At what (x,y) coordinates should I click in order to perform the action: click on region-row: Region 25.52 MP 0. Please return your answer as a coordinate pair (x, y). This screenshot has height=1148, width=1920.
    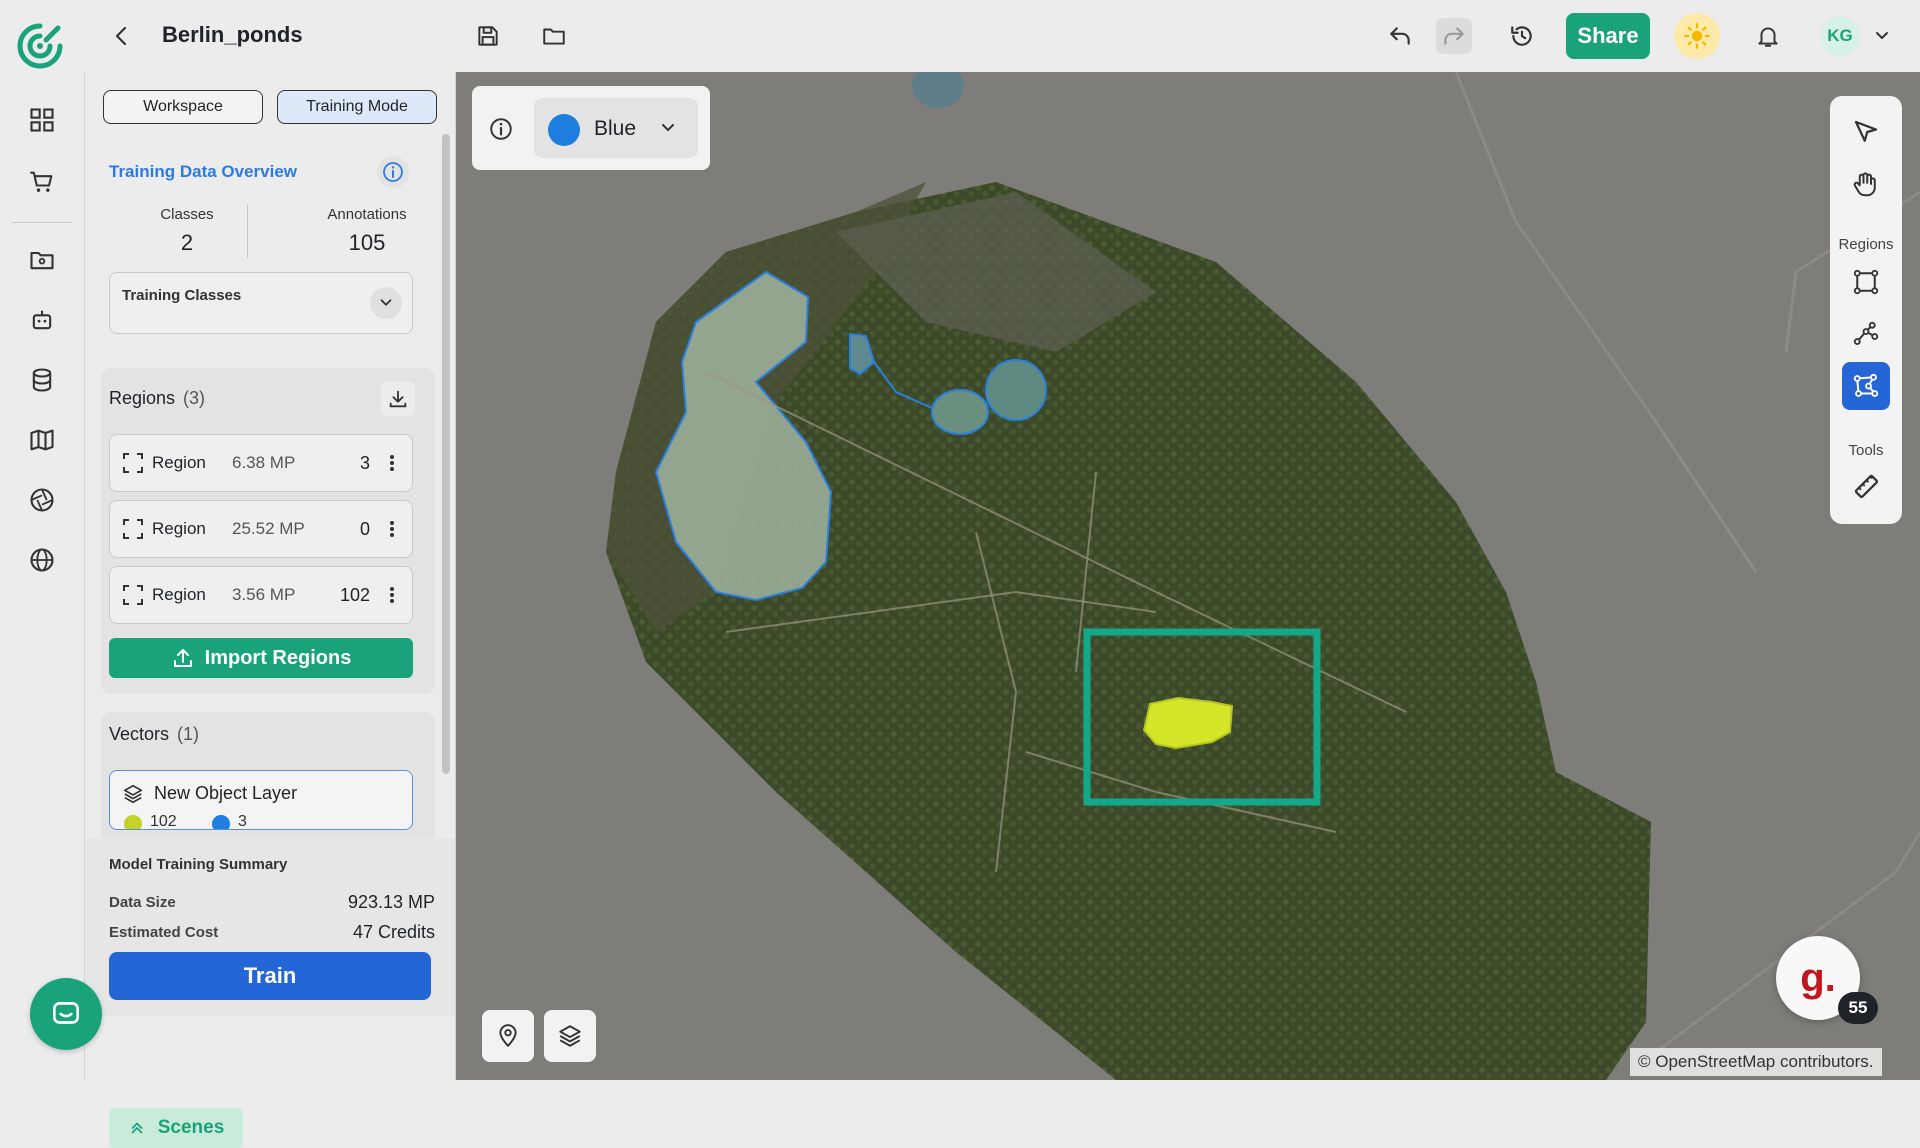
    Looking at the image, I should click on (261, 529).